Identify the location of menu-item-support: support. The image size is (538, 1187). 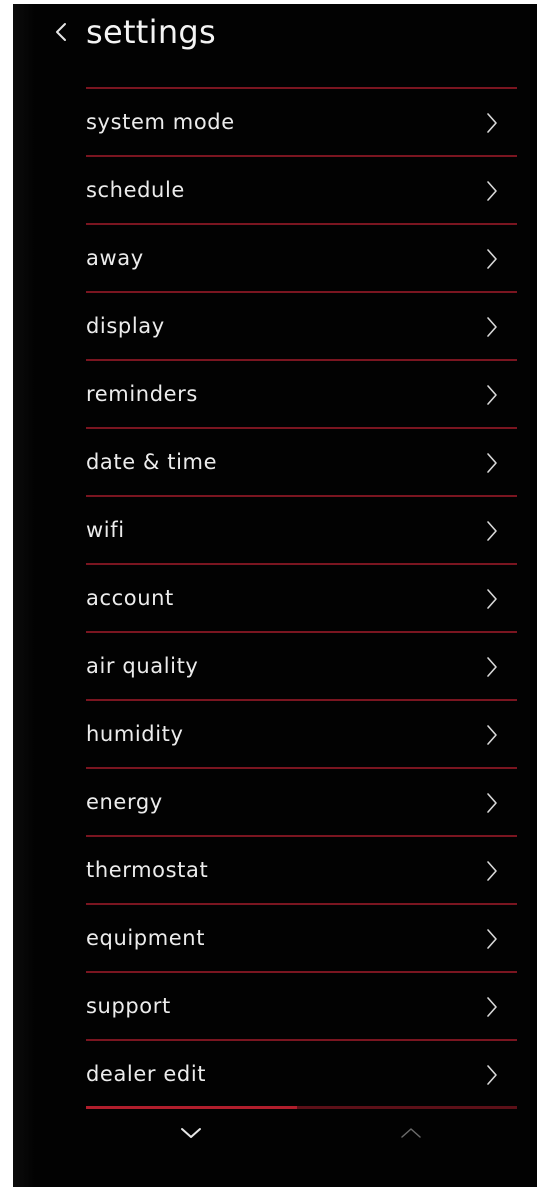
(301, 1006).